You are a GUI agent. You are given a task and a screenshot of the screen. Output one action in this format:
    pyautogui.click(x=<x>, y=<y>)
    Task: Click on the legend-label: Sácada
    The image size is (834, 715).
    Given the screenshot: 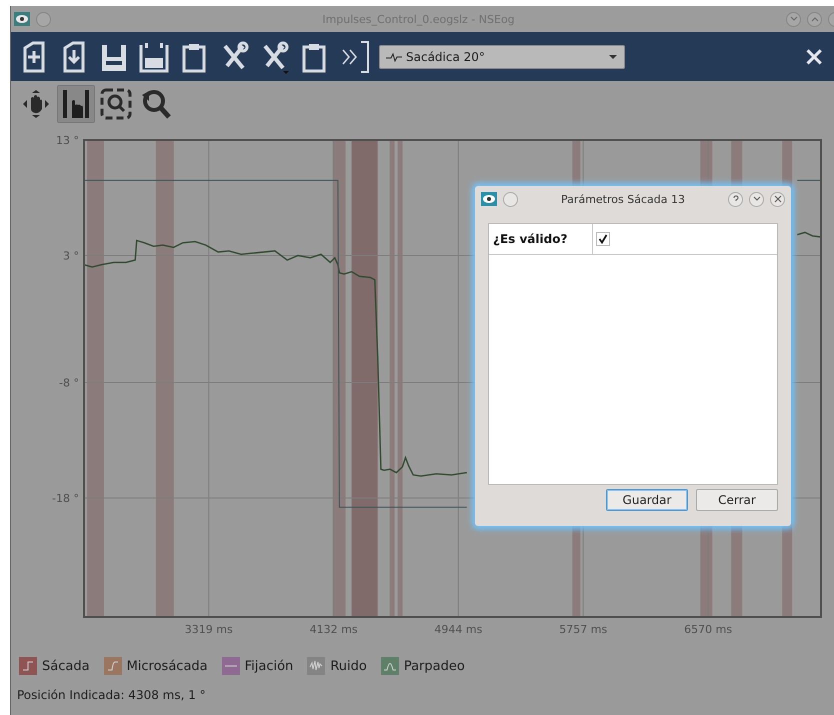 What is the action you would take?
    pyautogui.click(x=66, y=666)
    